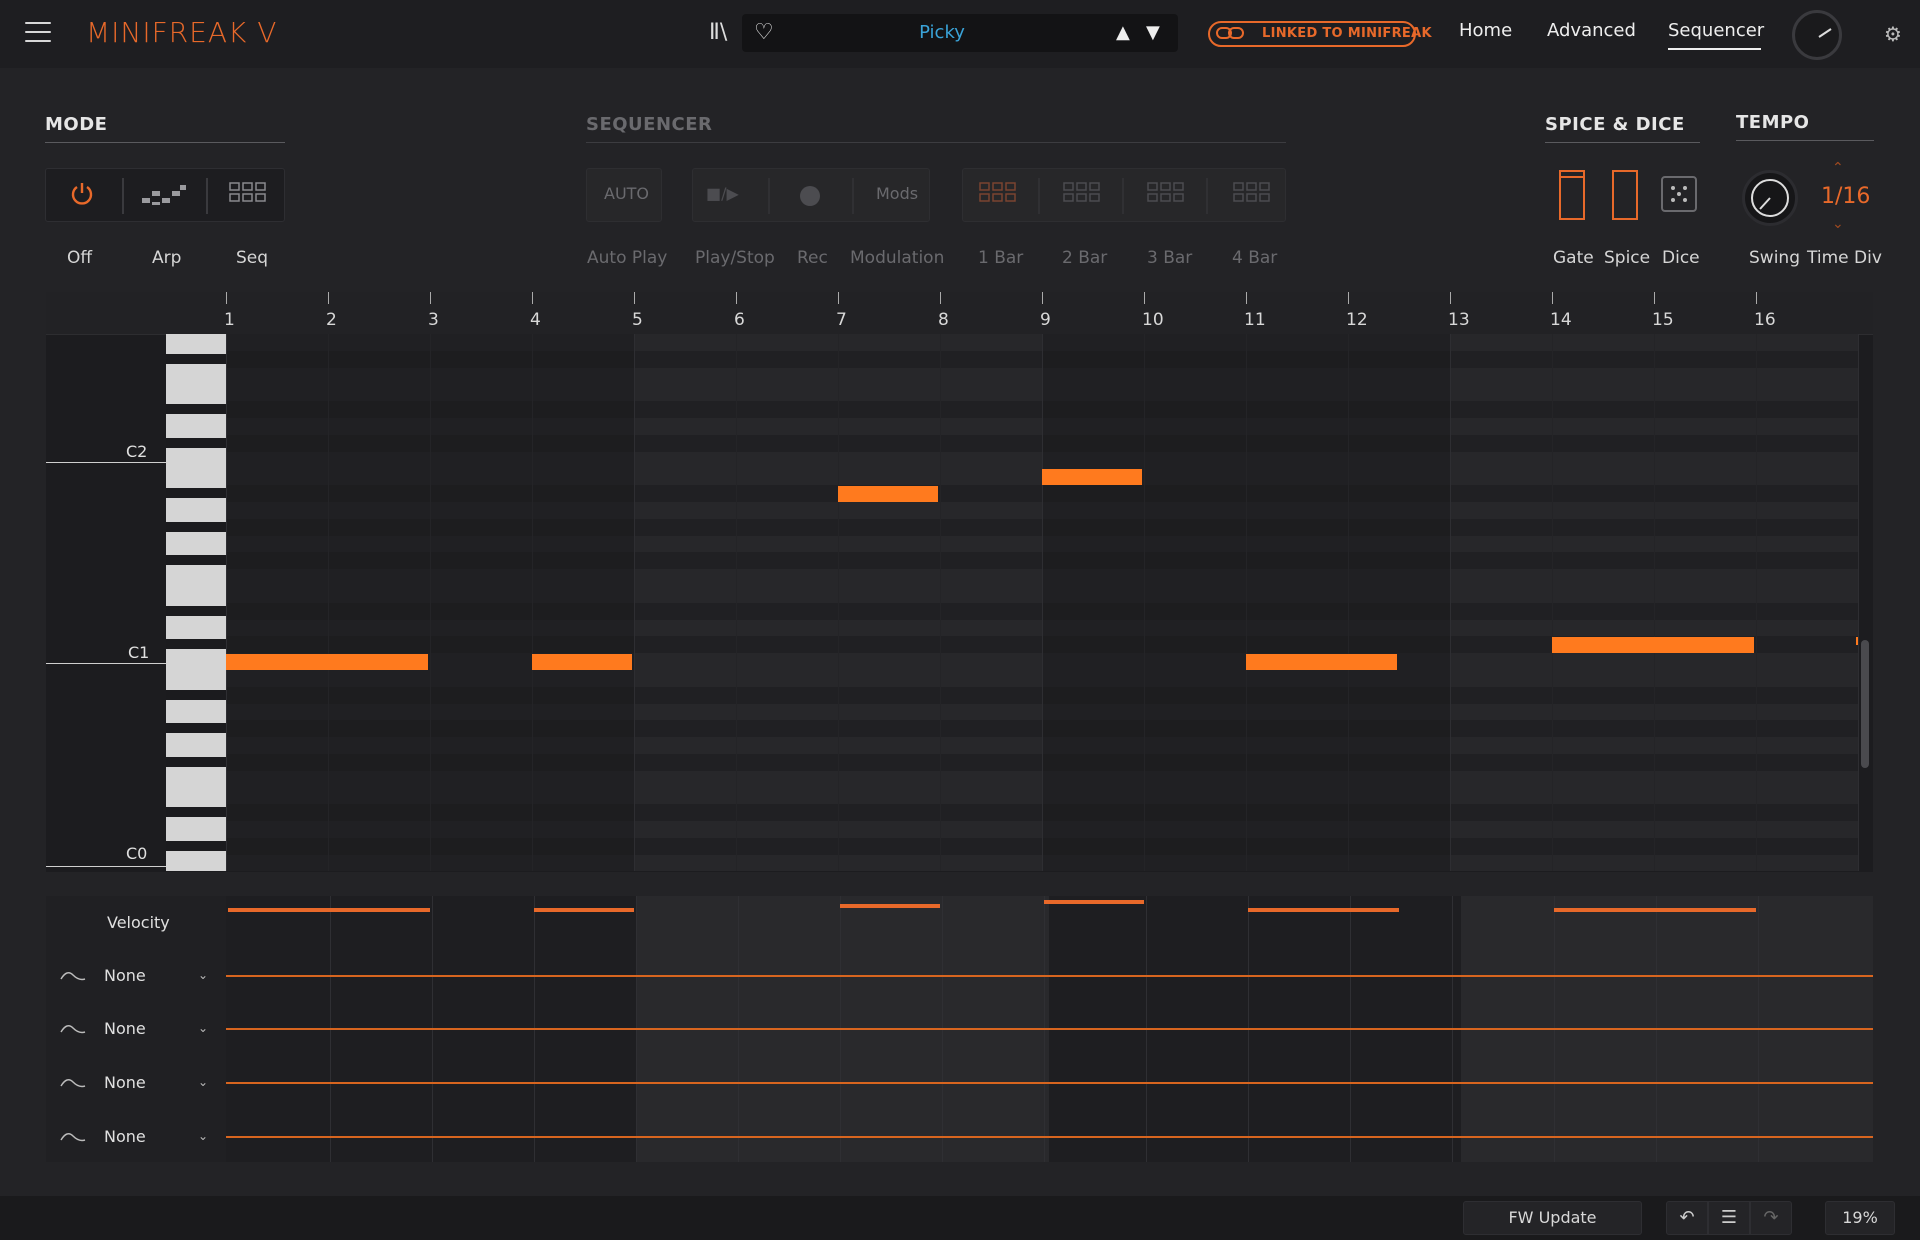 The height and width of the screenshot is (1240, 1920). What do you see at coordinates (1170, 258) in the screenshot?
I see `bar-3-label: 3 Bar` at bounding box center [1170, 258].